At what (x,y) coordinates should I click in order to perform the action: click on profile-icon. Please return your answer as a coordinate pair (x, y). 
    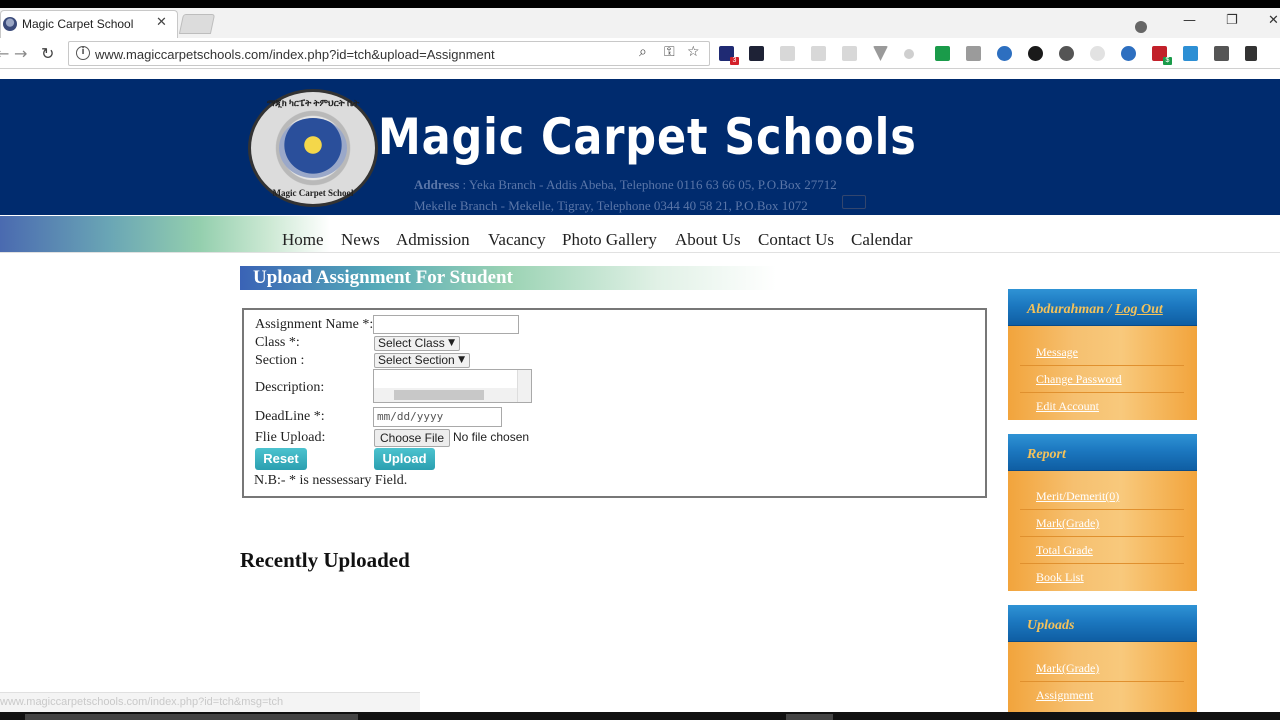
    Looking at the image, I should click on (1141, 27).